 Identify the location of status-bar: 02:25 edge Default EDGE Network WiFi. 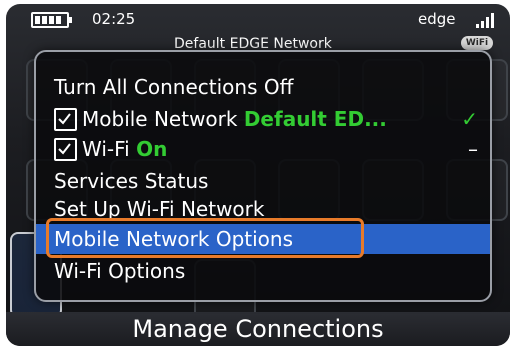
(258, 28).